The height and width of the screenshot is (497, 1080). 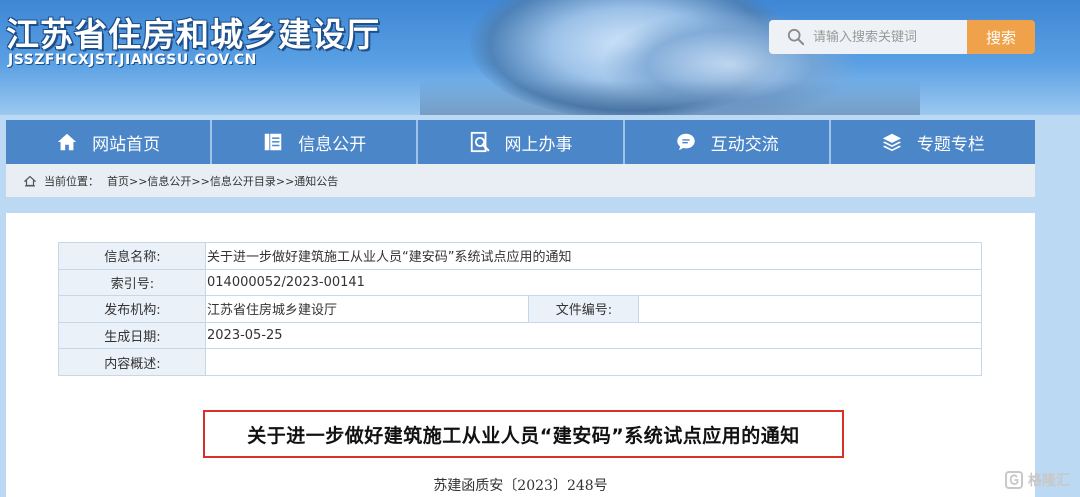 I want to click on nav-item-home: 网站首页, so click(x=109, y=142).